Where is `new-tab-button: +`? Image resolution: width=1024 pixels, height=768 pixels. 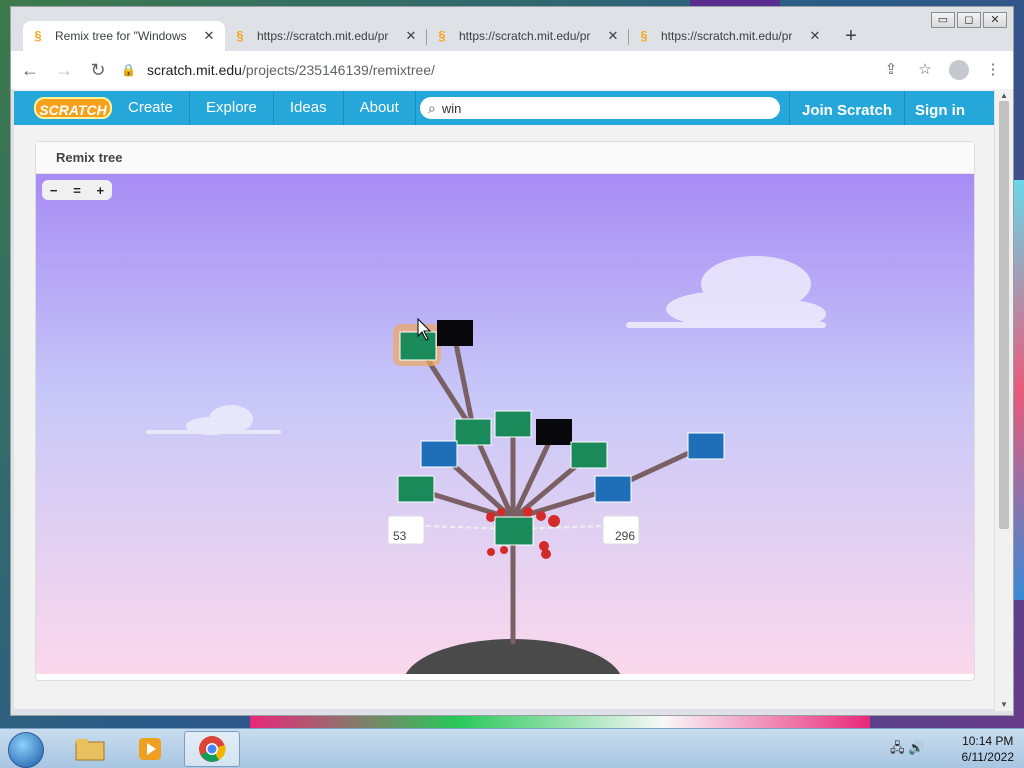
new-tab-button: + is located at coordinates (851, 37).